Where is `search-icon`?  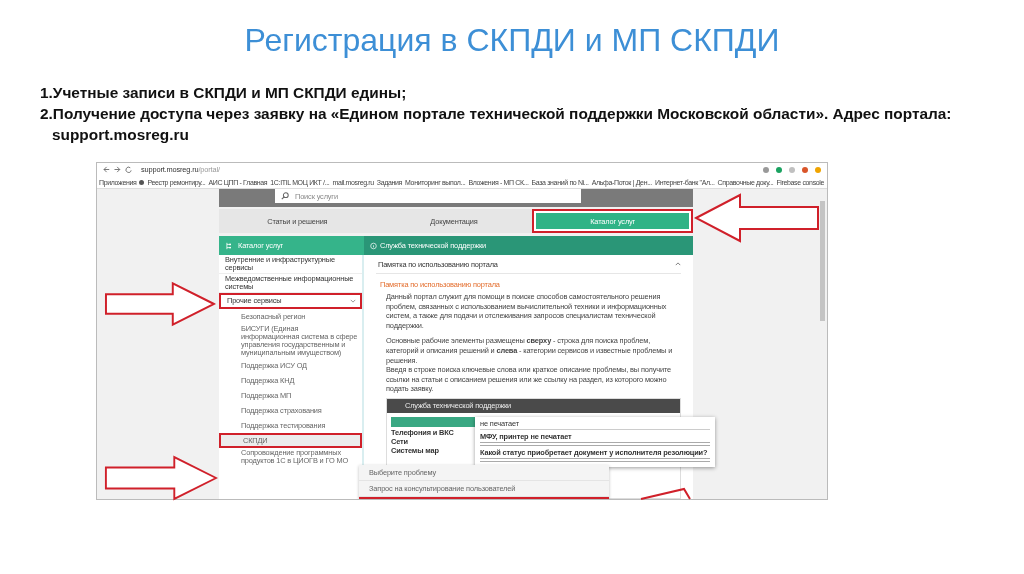 search-icon is located at coordinates (285, 196).